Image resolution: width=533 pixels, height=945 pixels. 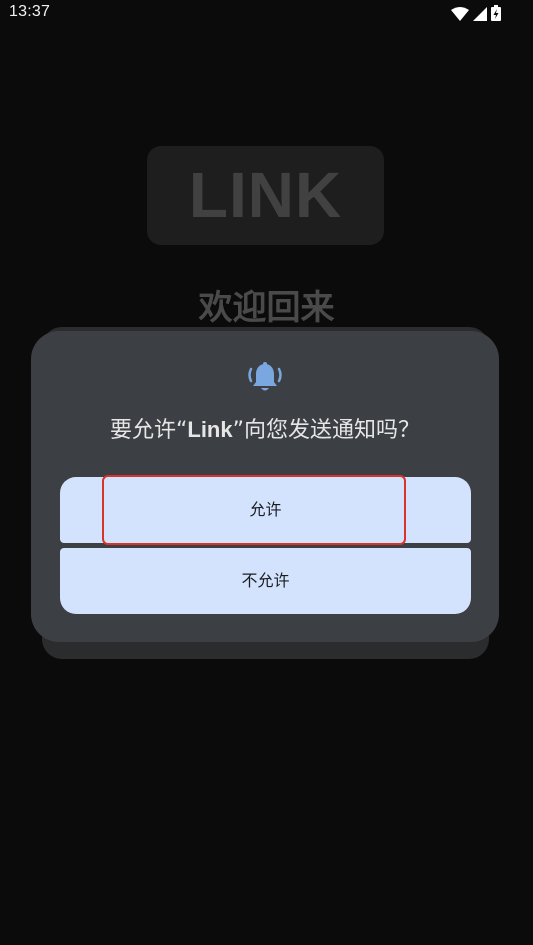 I want to click on status-icons, so click(x=476, y=15).